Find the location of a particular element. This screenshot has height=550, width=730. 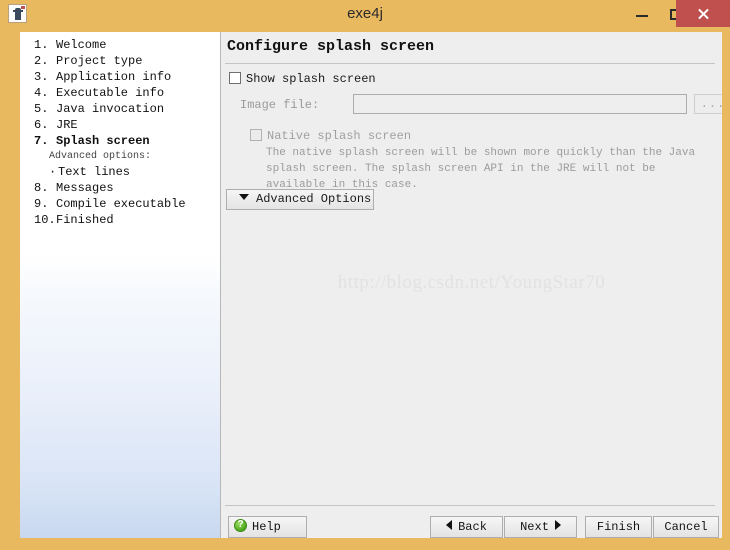

step-number: 9. is located at coordinates (41, 204).